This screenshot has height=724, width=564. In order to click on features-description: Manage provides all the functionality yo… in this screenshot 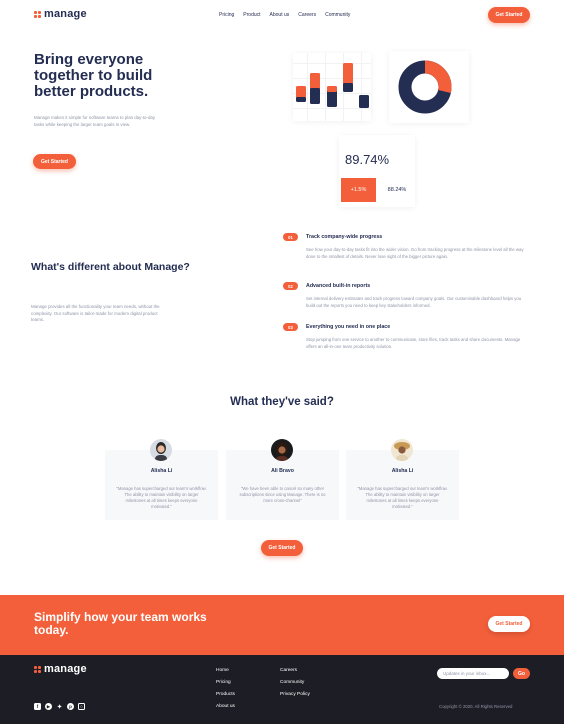, I will do `click(95, 313)`.